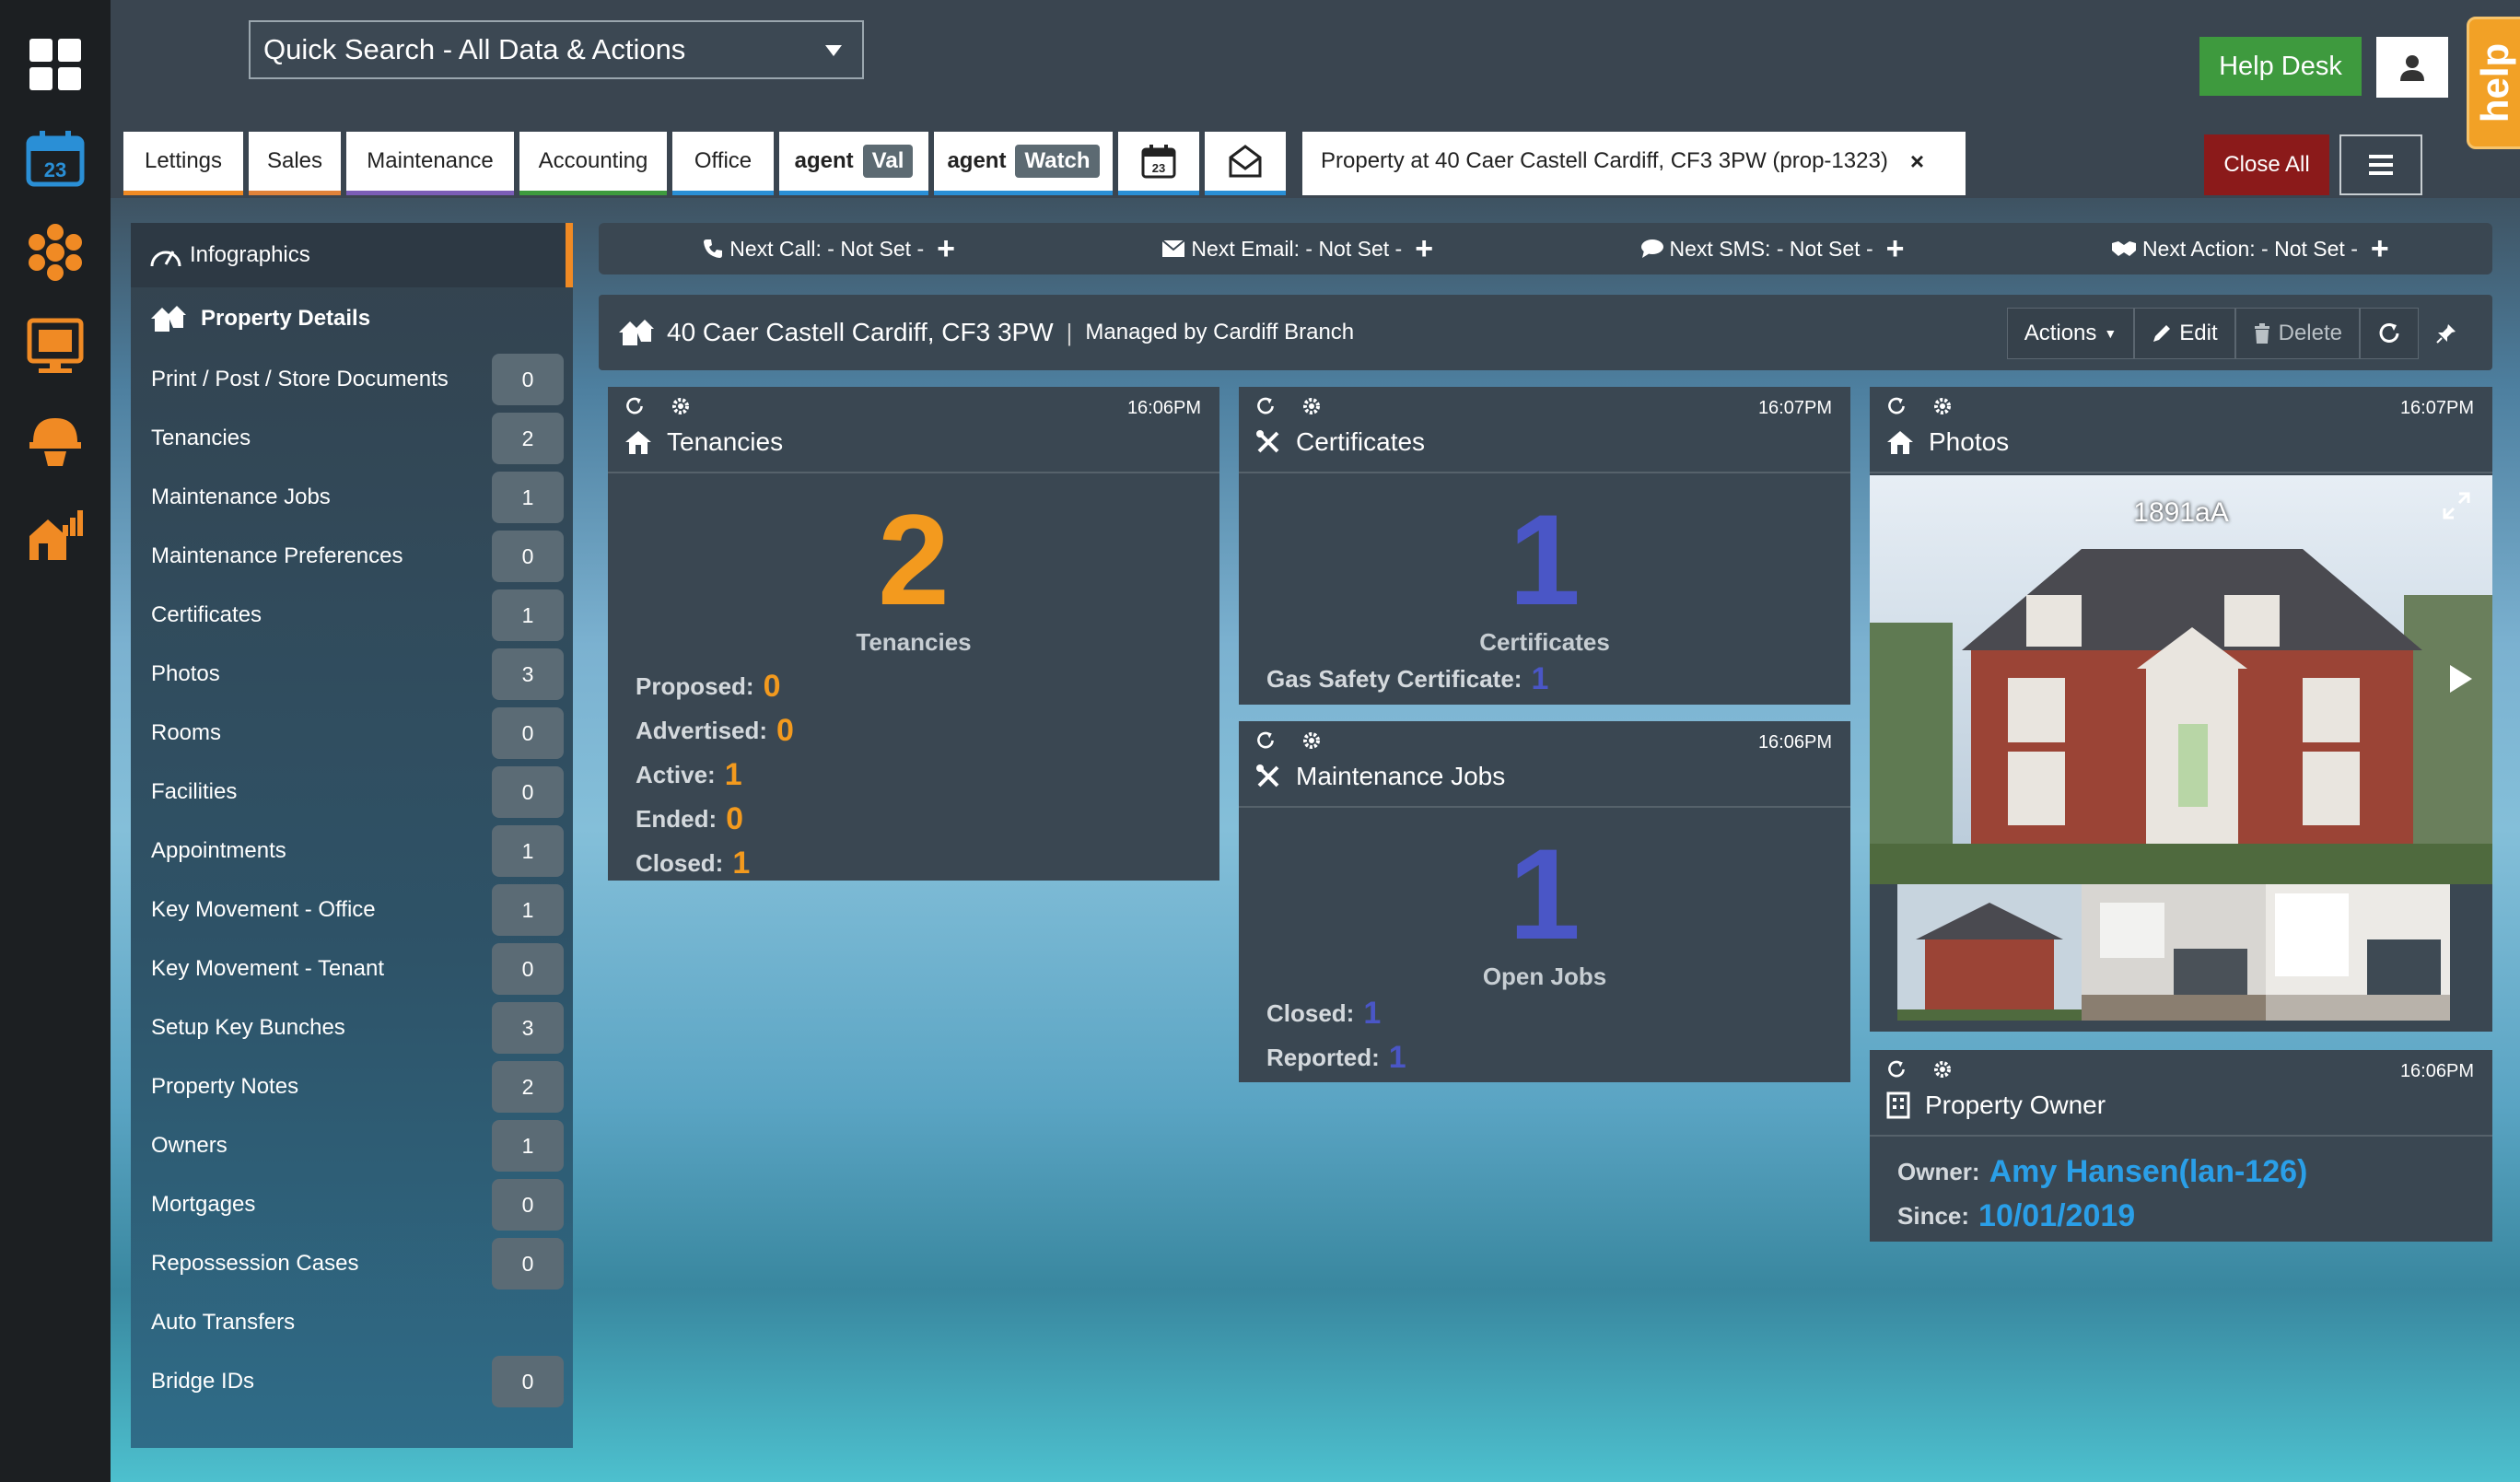 Image resolution: width=2520 pixels, height=1482 pixels. I want to click on sidebar-item-owners: Owners 1, so click(352, 1145).